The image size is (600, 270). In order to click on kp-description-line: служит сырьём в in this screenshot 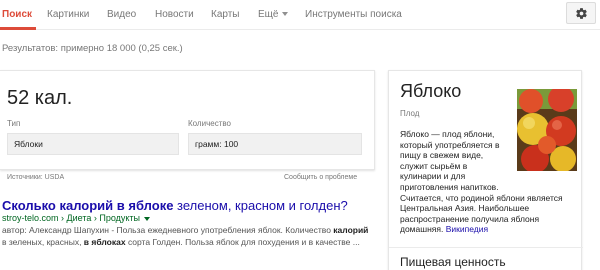, I will do `click(434, 165)`.